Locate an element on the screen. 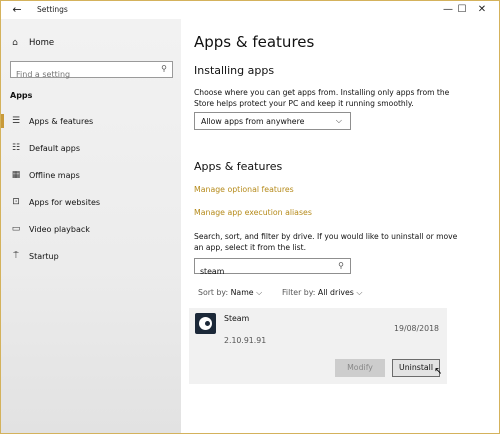 Image resolution: width=500 pixels, height=434 pixels. sidebar-item-label: Apps & features is located at coordinates (61, 121).